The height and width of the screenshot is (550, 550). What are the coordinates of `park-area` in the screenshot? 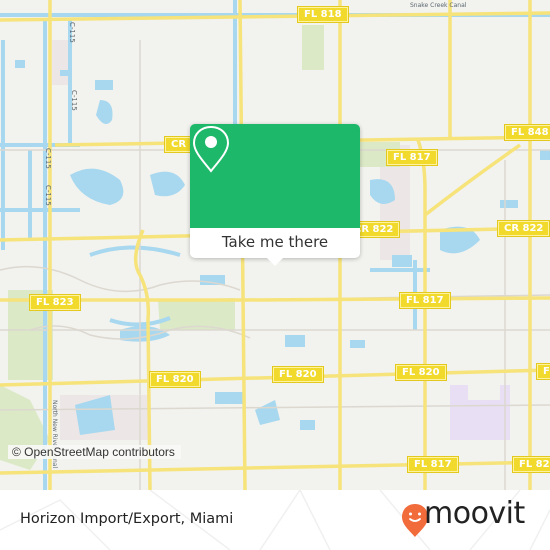 It's located at (313, 47).